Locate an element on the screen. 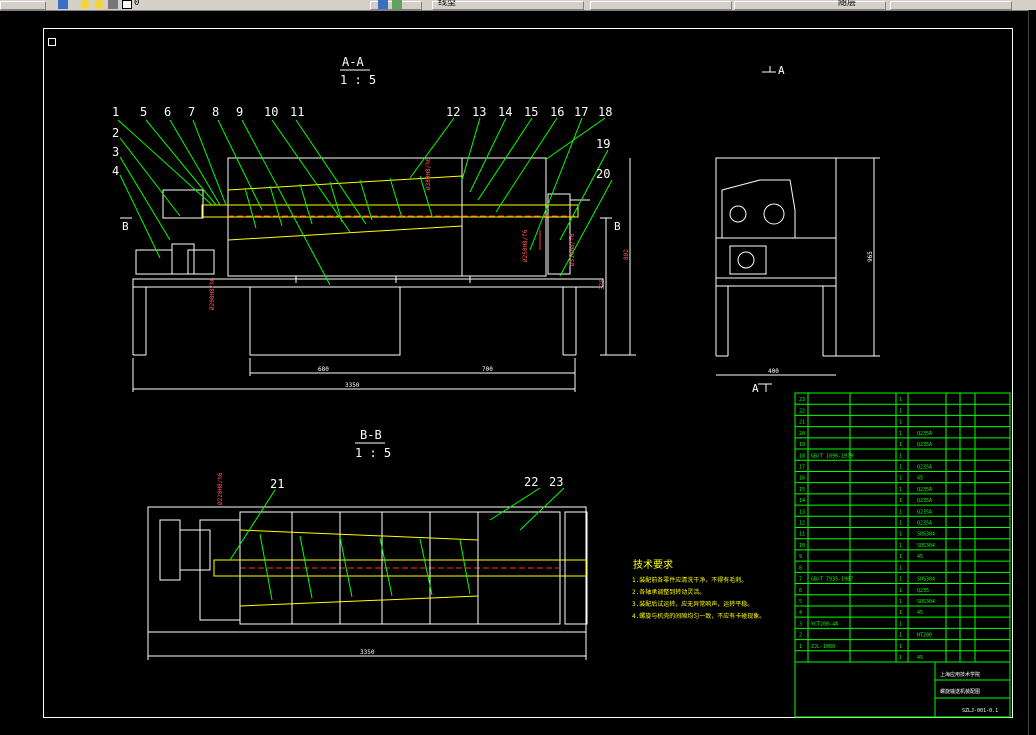  balloon-19: 19 is located at coordinates (603, 144).